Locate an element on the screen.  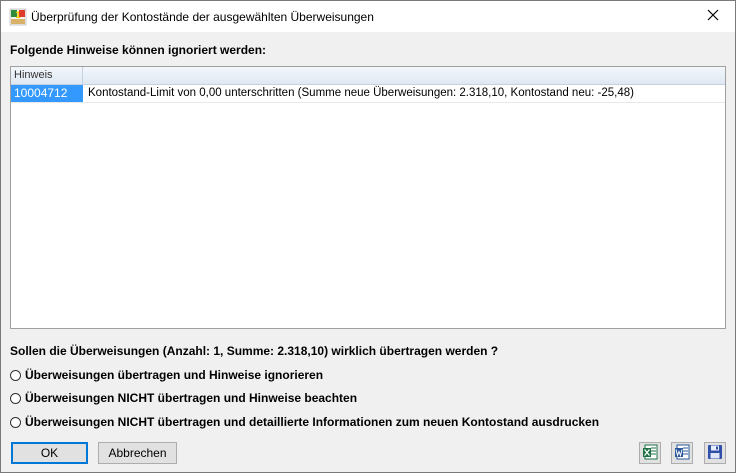
bank-transfer-icon: 1 is located at coordinates (18, 17).